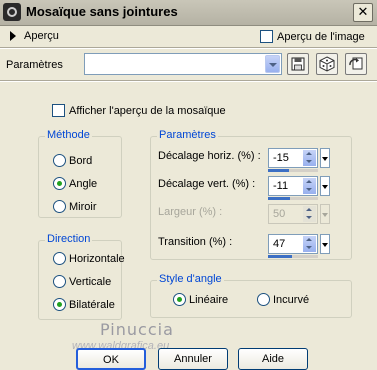 This screenshot has height=370, width=377. Describe the element at coordinates (68, 135) in the screenshot. I see `method-title: Méthode` at that location.